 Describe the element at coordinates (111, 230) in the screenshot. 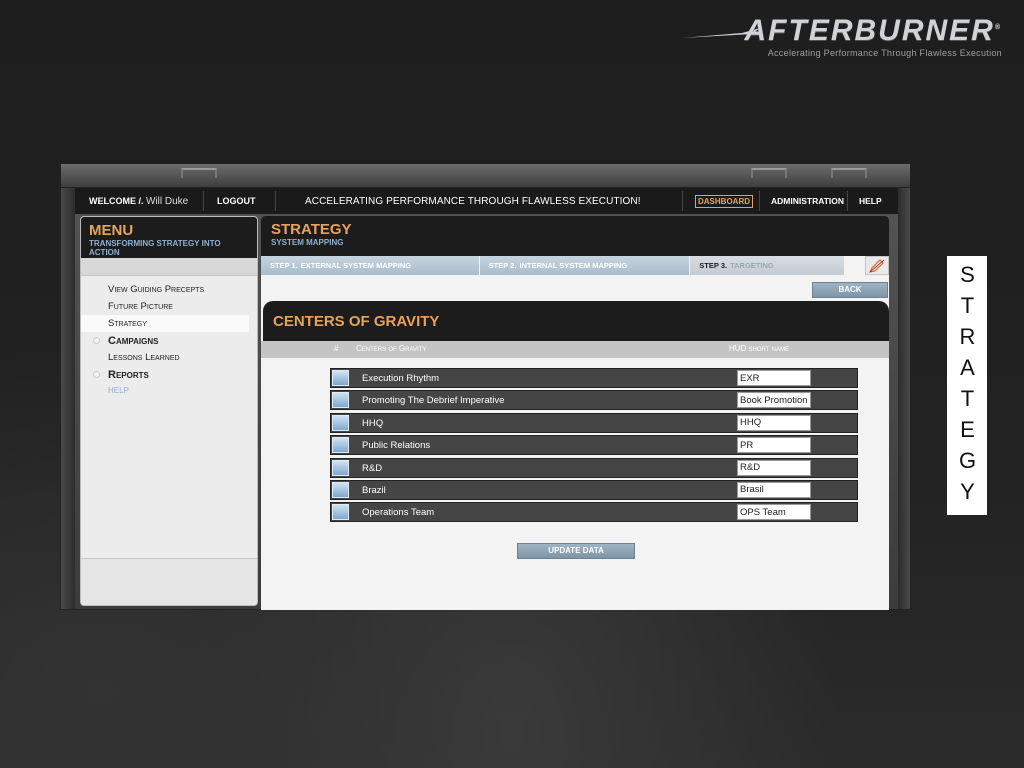

I see `menu-title: MENU` at that location.